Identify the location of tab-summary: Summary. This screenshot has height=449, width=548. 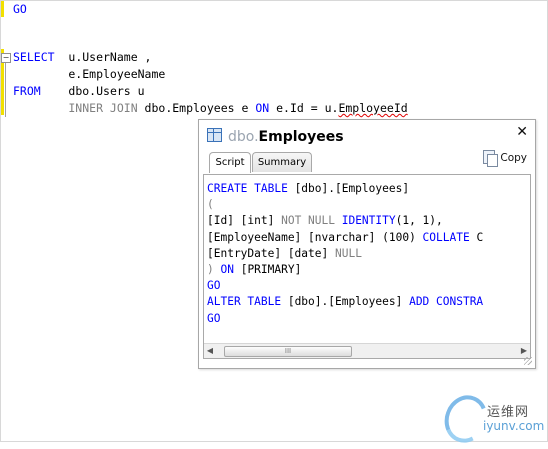
(282, 162).